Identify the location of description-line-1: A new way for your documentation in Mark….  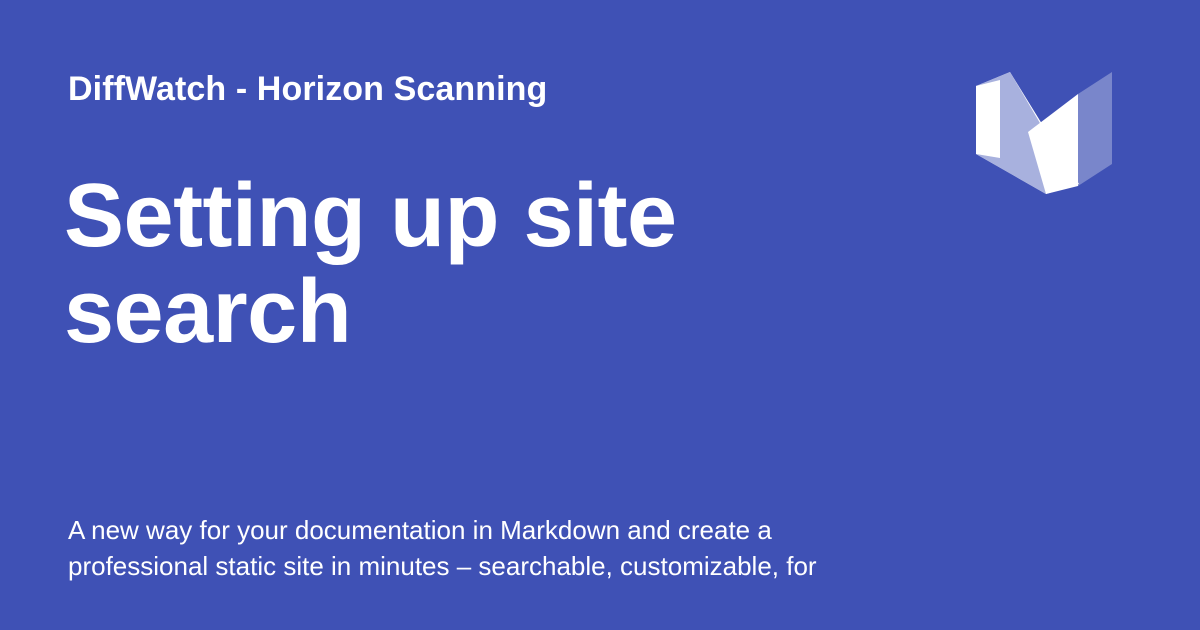
(420, 530).